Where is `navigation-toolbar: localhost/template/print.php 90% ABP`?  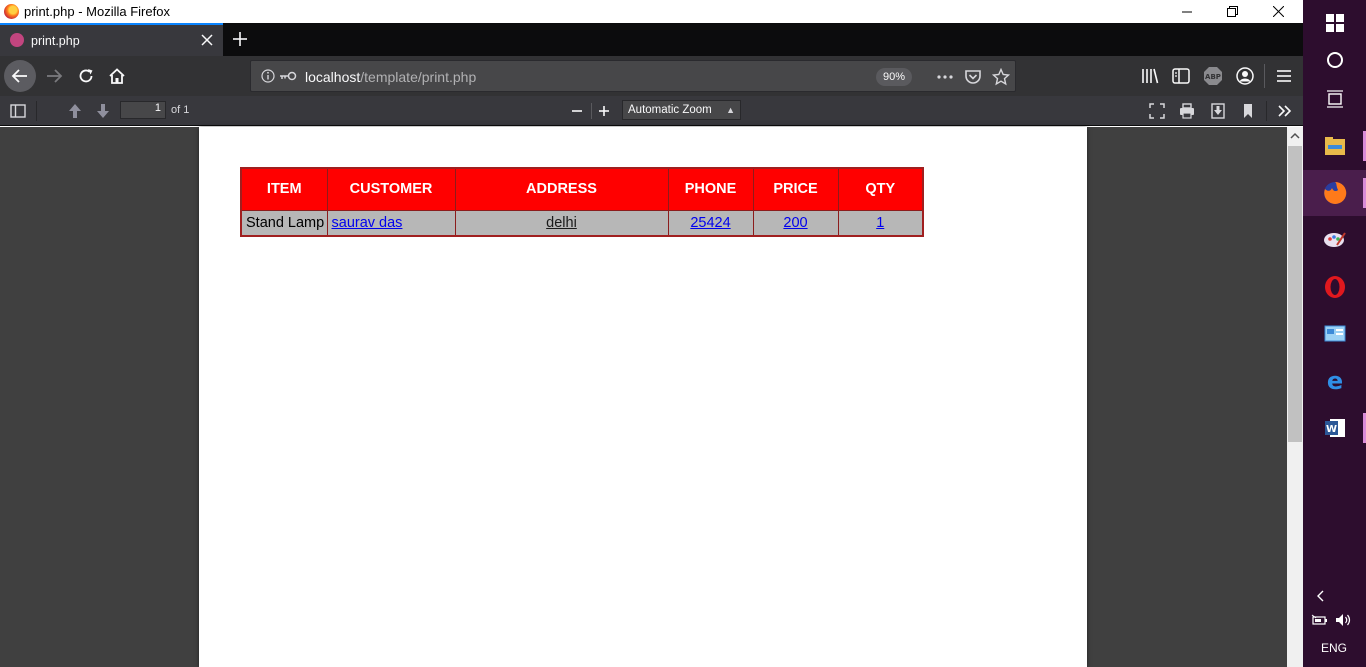 navigation-toolbar: localhost/template/print.php 90% ABP is located at coordinates (651, 76).